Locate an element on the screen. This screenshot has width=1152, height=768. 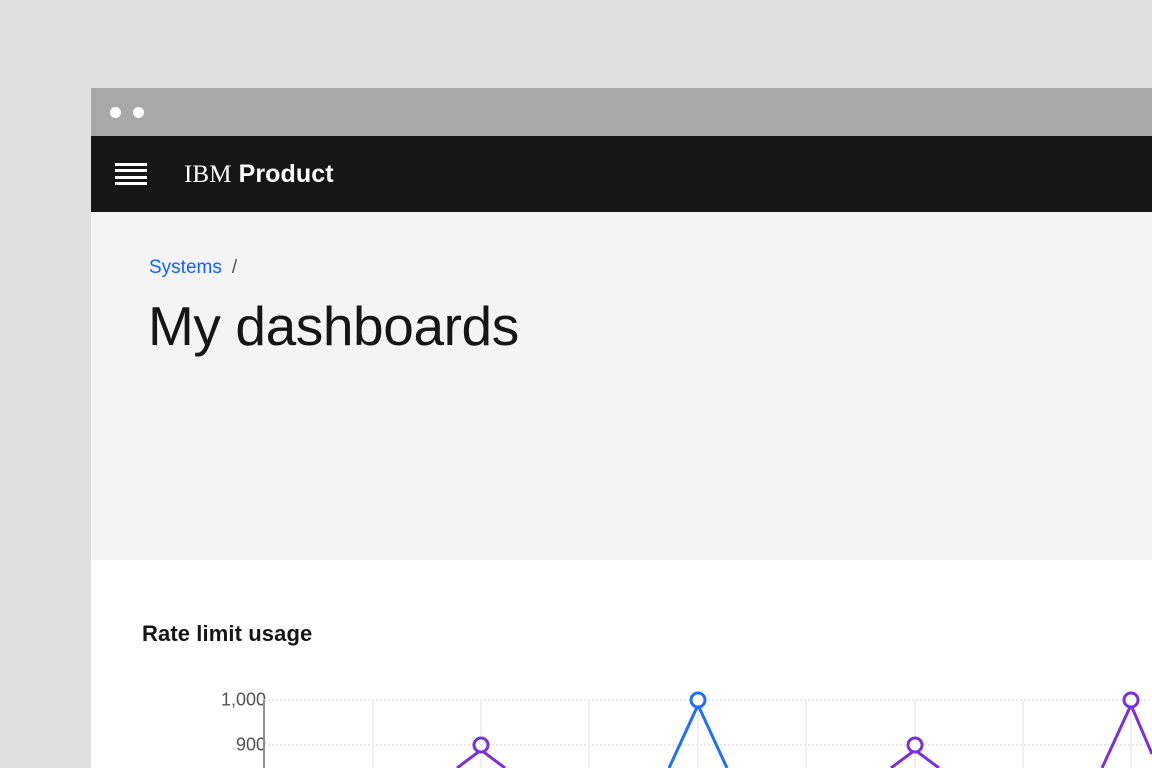
hamburger-menu-icon is located at coordinates (131, 174).